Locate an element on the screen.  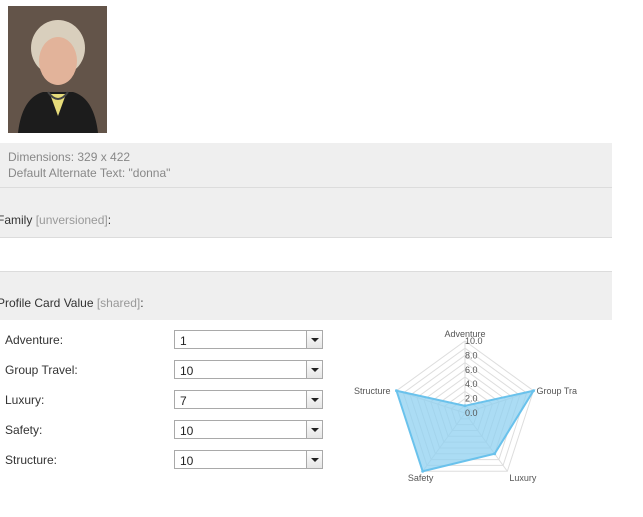
radar-axis-label: Luxury is located at coordinates (523, 478).